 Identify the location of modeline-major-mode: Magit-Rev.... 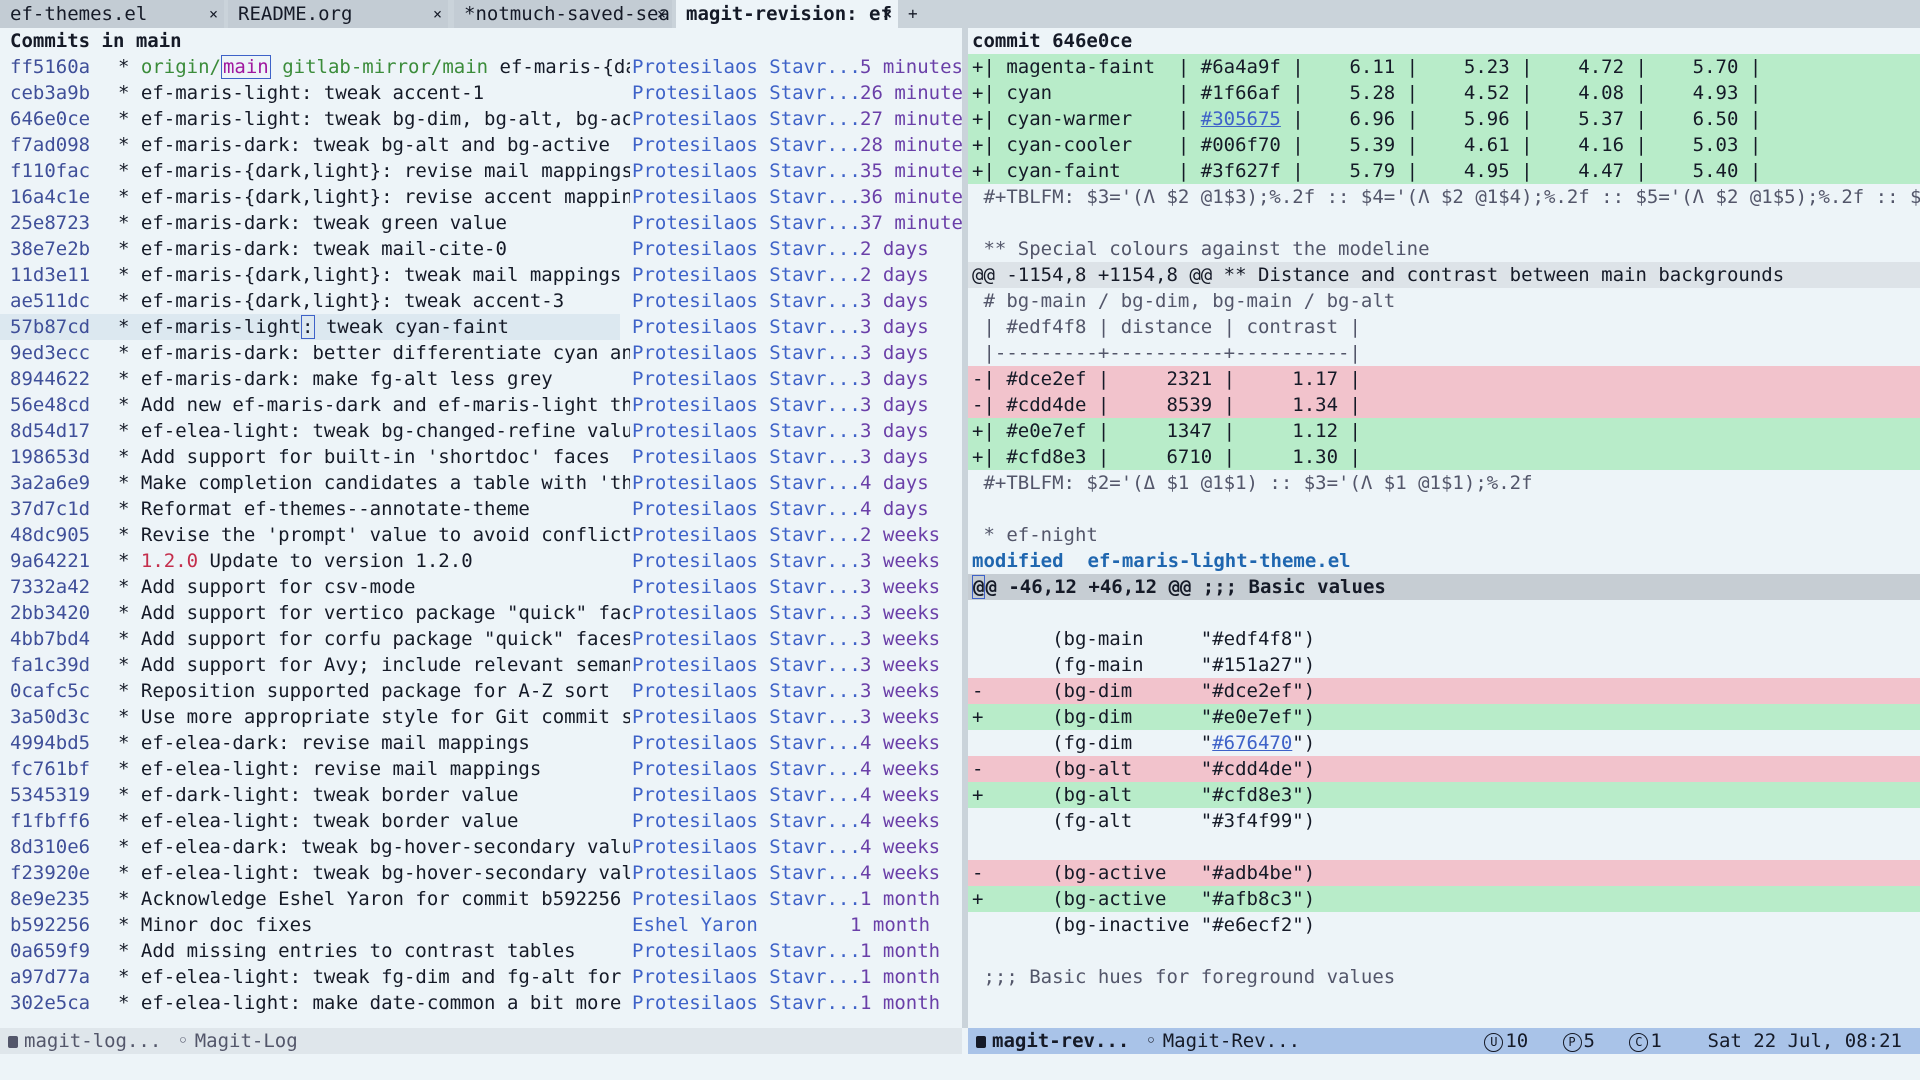
(1231, 1041).